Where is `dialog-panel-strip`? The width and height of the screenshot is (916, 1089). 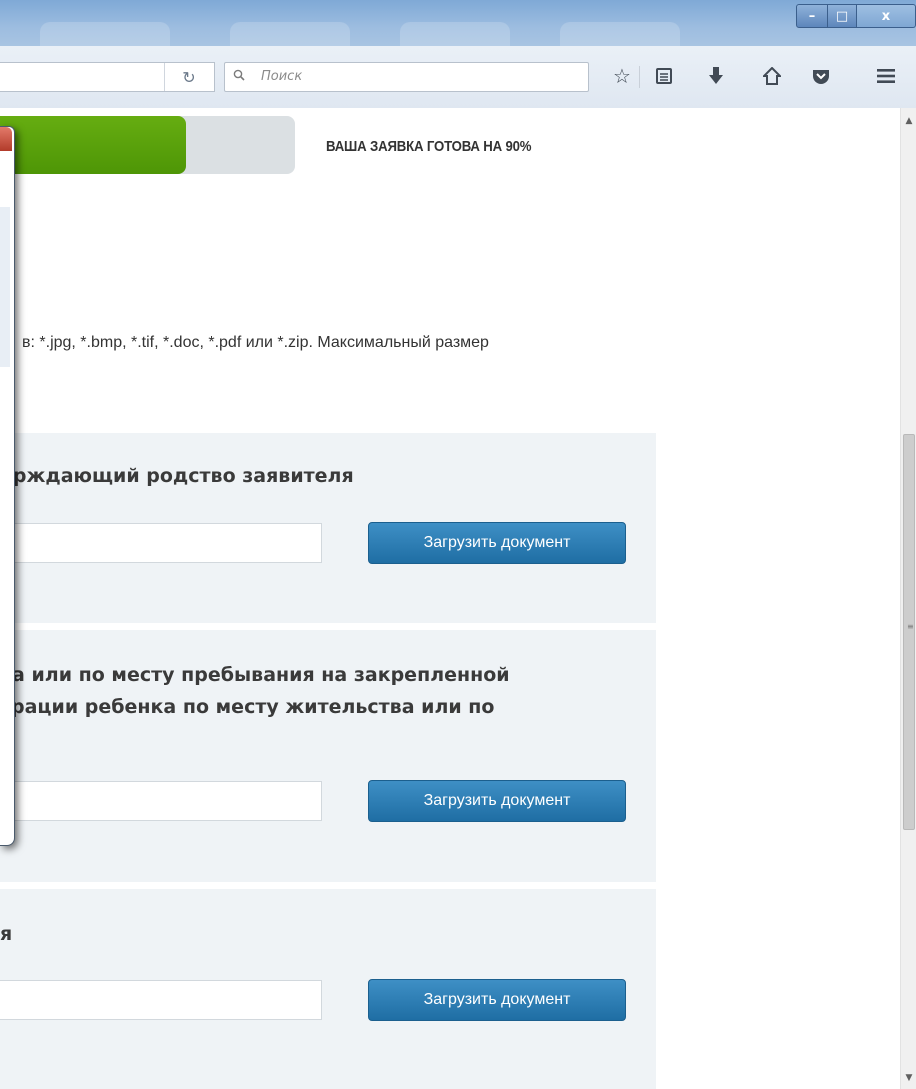
dialog-panel-strip is located at coordinates (5, 287).